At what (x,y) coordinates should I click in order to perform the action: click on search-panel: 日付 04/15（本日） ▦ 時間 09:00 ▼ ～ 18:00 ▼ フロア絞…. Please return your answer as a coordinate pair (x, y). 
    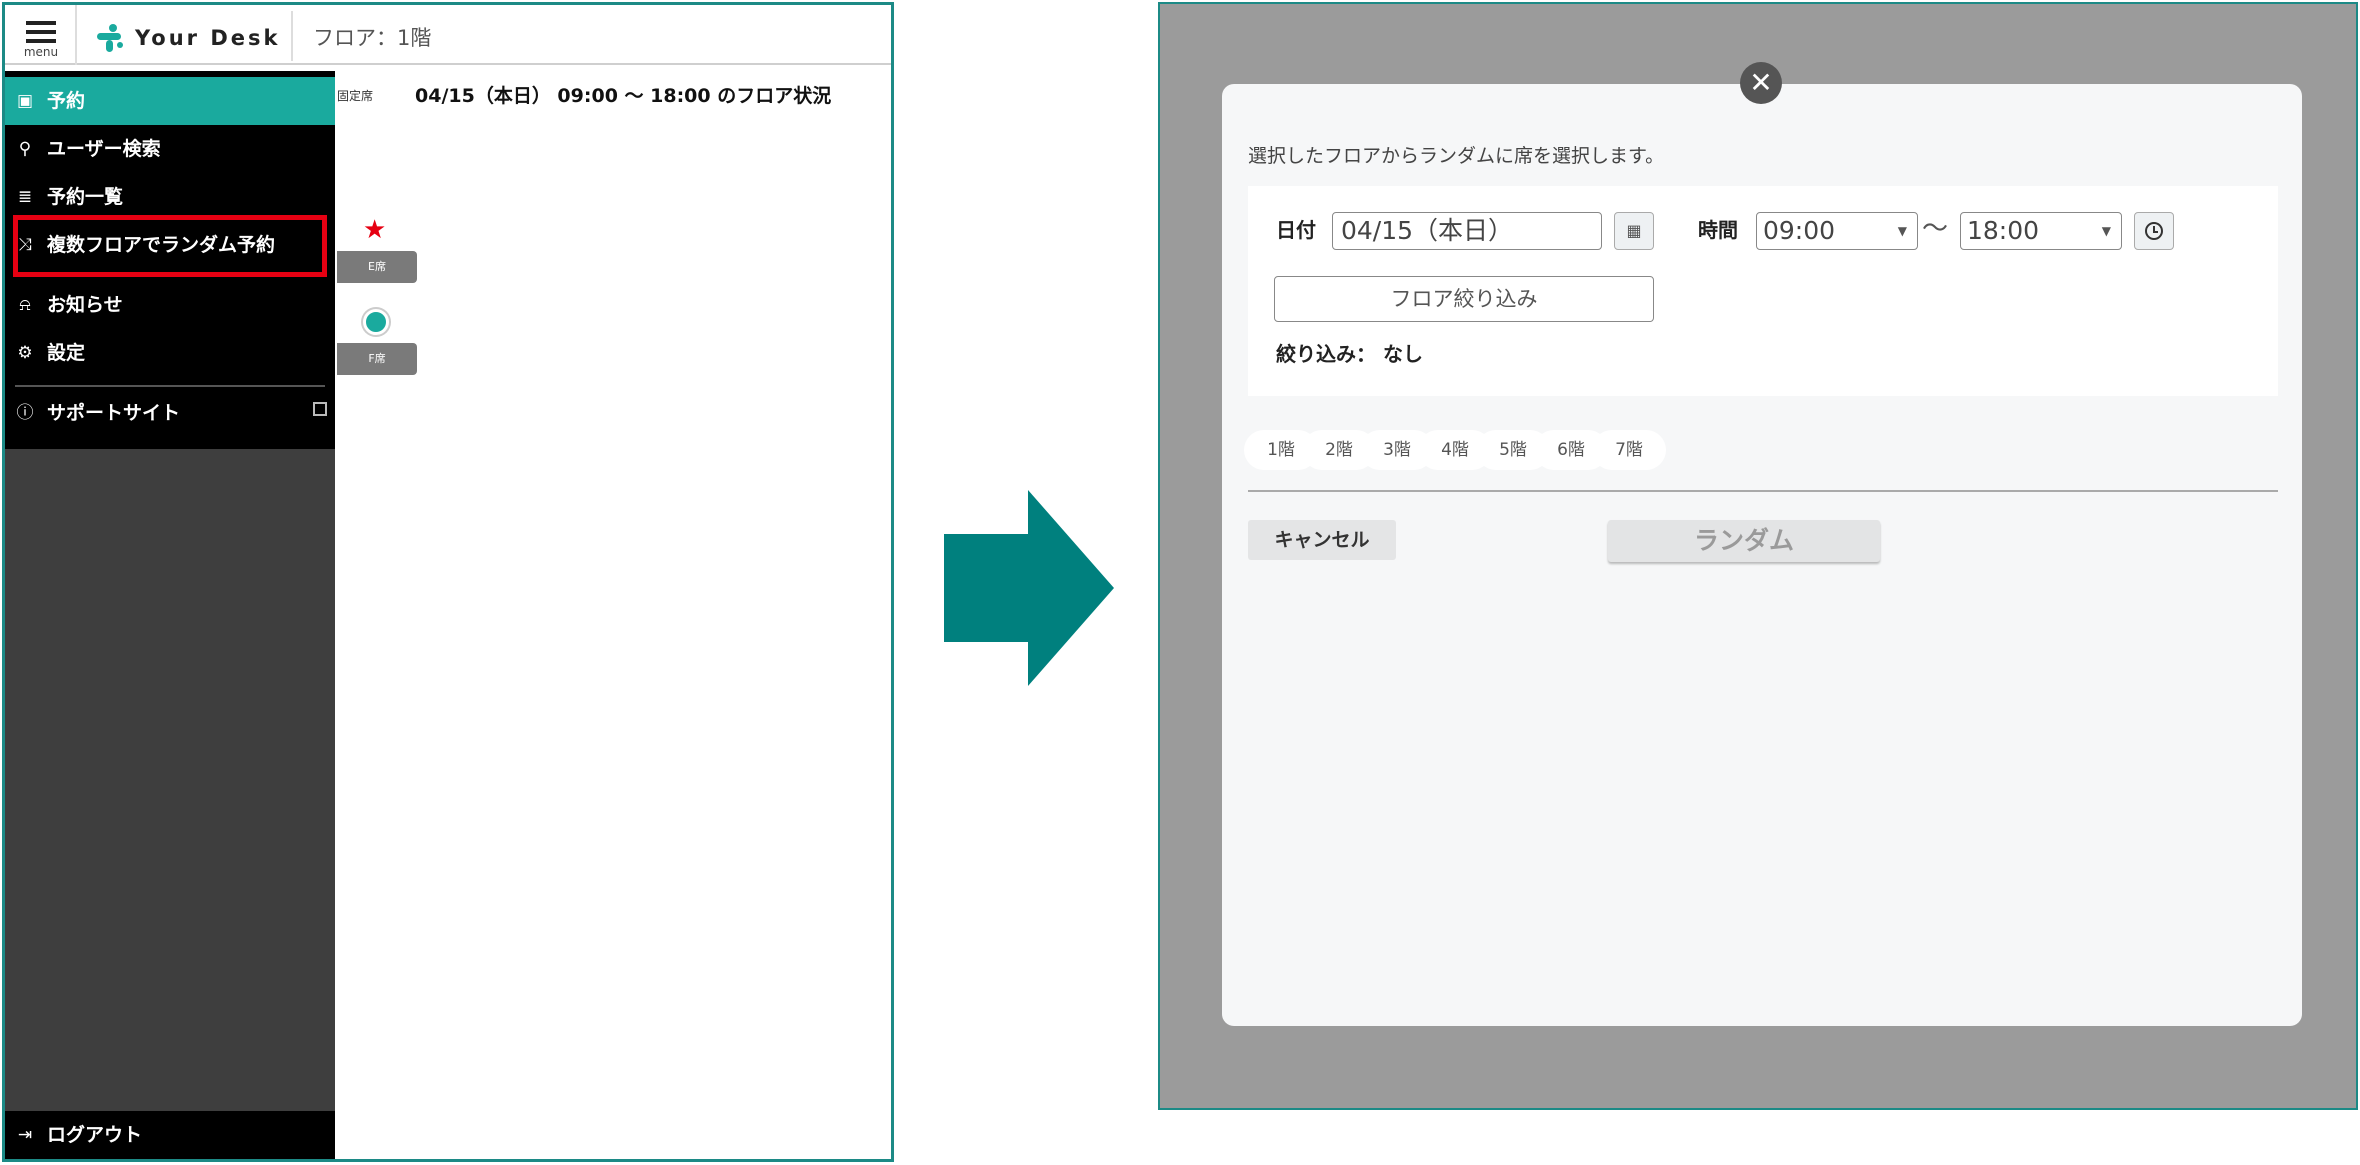
    Looking at the image, I should click on (1763, 291).